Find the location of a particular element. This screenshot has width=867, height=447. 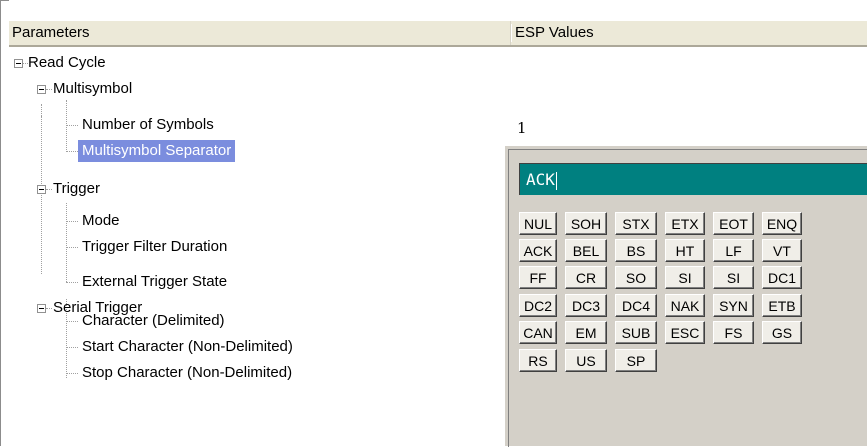

tree-label: External Trigger State is located at coordinates (155, 281).